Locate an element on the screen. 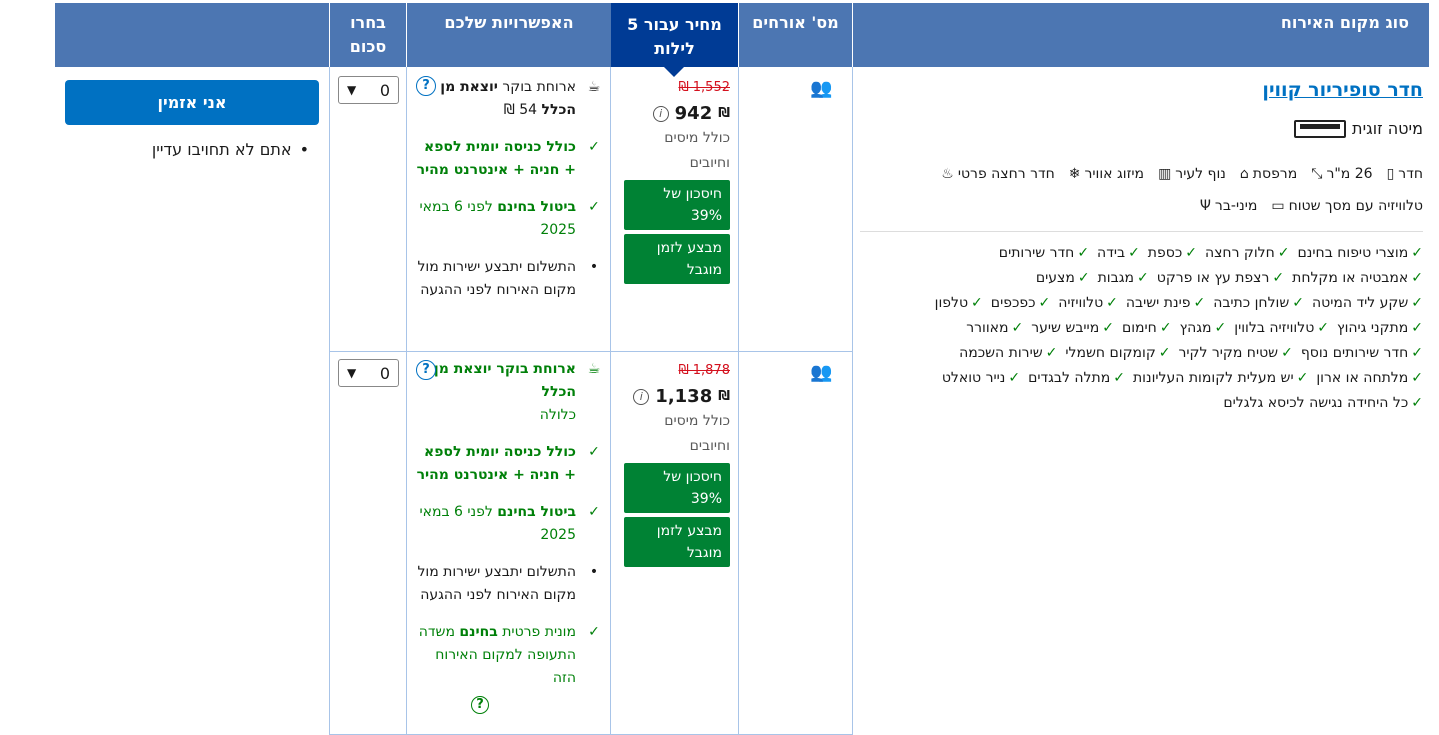  chevron-down-icon: ▼ is located at coordinates (352, 373).